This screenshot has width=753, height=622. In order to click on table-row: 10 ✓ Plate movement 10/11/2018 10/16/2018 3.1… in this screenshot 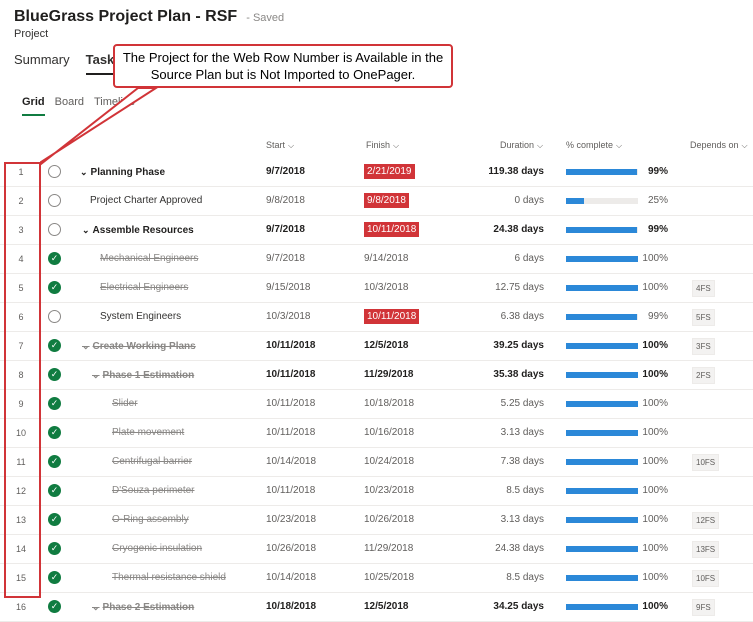, I will do `click(376, 433)`.